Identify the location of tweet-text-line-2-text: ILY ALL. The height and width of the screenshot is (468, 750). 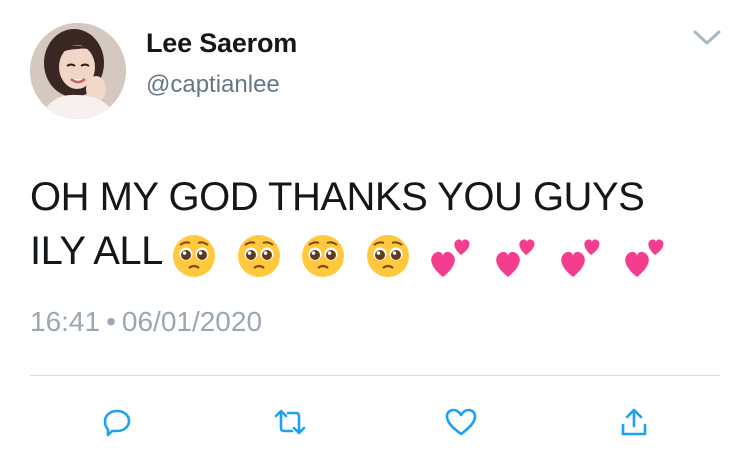
(96, 251).